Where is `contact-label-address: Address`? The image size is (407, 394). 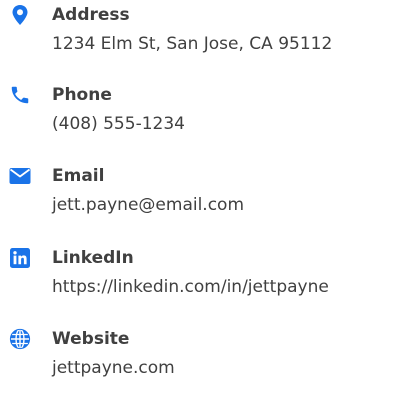
contact-label-address: Address is located at coordinates (91, 15).